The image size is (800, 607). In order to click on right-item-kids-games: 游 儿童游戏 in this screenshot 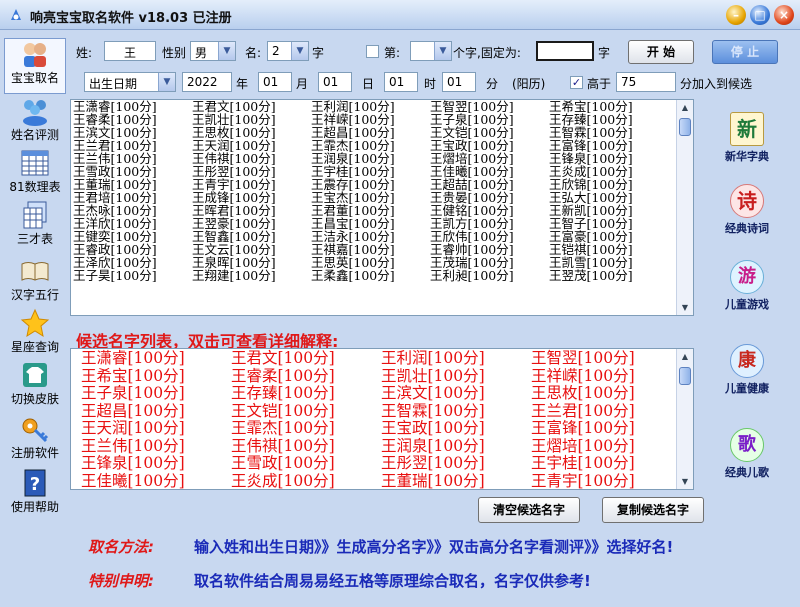, I will do `click(747, 286)`.